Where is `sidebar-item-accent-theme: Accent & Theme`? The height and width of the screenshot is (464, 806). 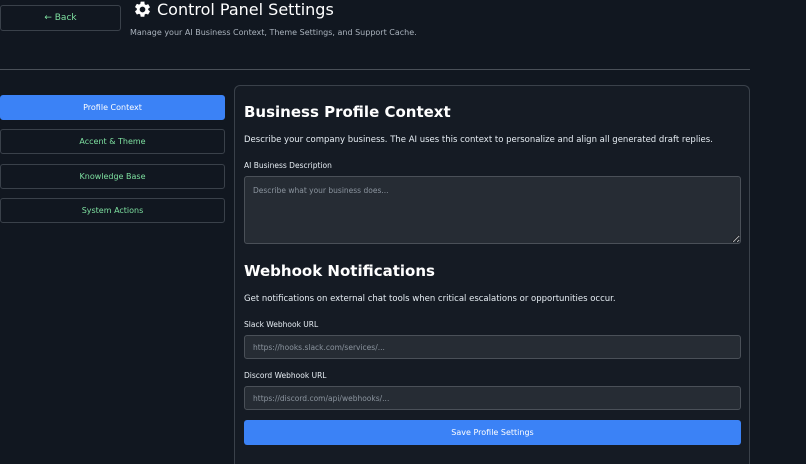 sidebar-item-accent-theme: Accent & Theme is located at coordinates (112, 141).